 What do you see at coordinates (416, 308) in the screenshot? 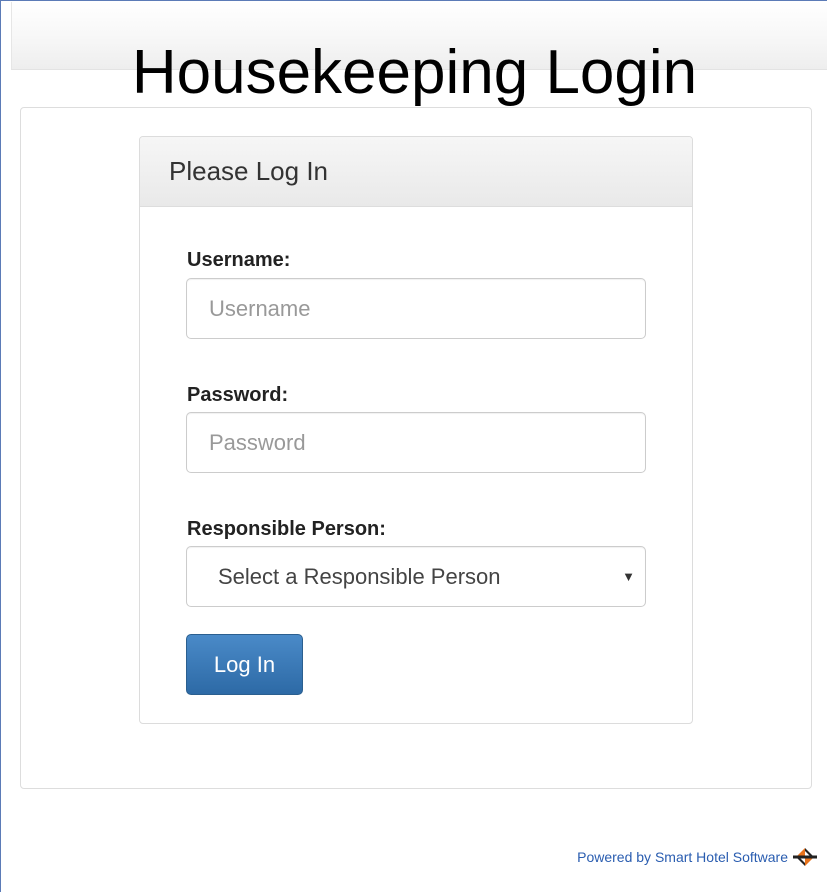
I see `username-input` at bounding box center [416, 308].